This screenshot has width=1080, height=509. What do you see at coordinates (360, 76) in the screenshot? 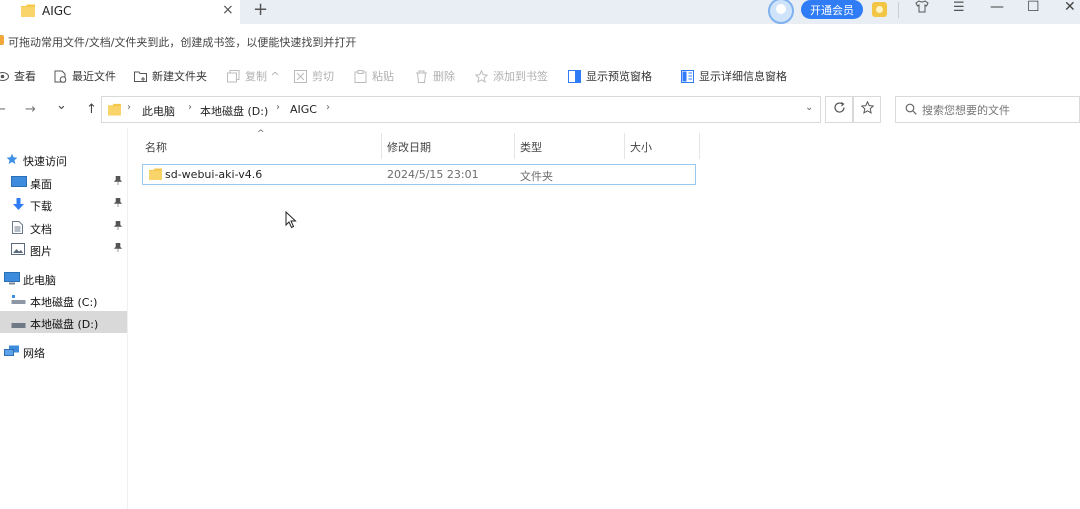
I see `paste-icon` at bounding box center [360, 76].